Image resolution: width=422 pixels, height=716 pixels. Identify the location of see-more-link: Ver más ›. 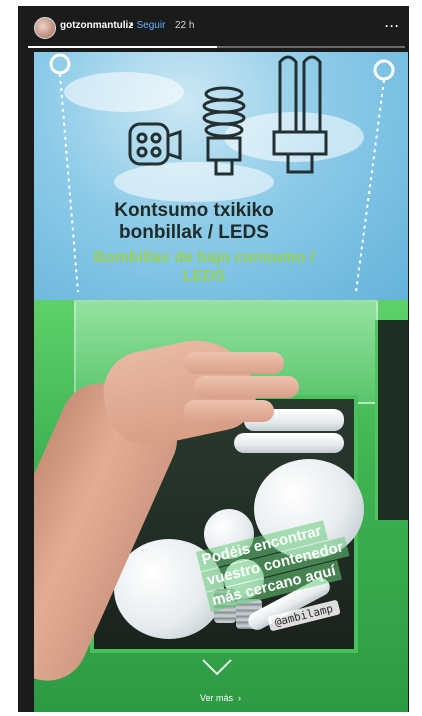
(220, 698).